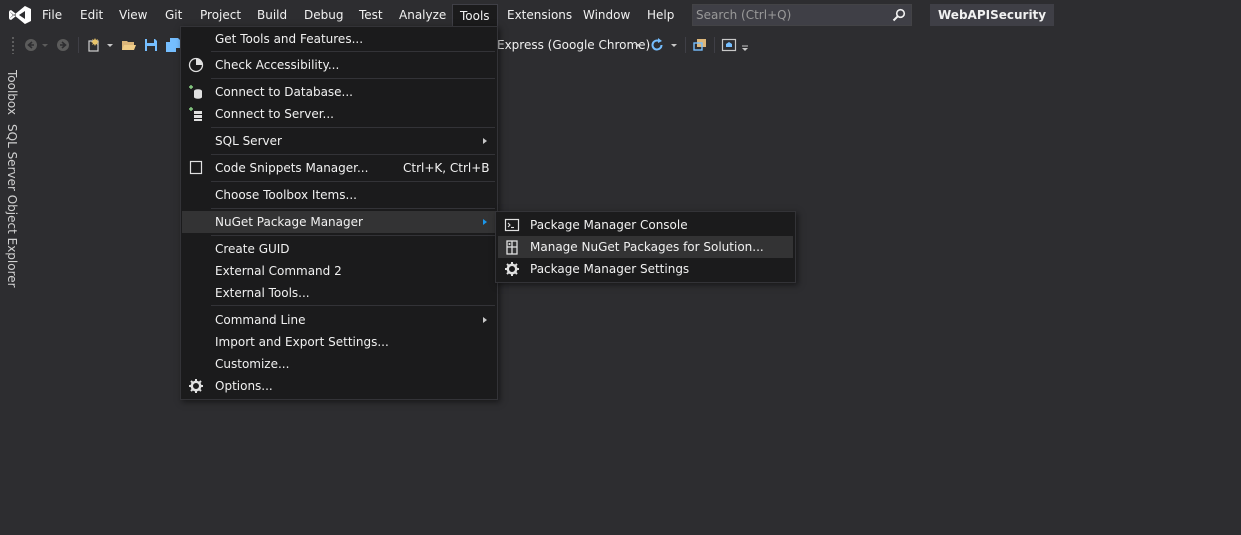 The width and height of the screenshot is (1241, 535). I want to click on home-window-icon, so click(729, 45).